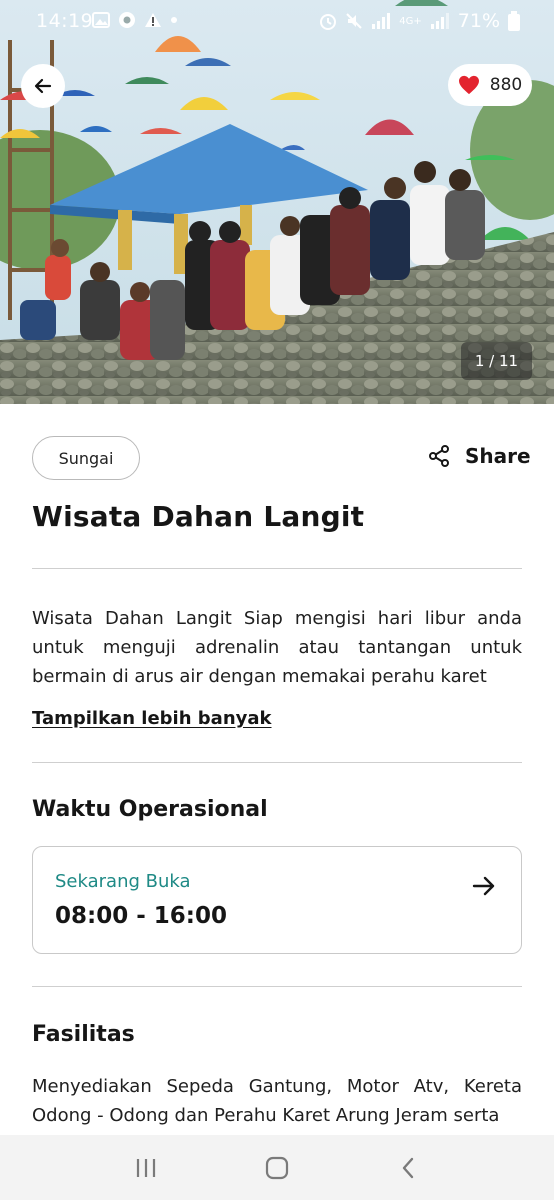 The width and height of the screenshot is (554, 1200). I want to click on show-more-link: Tampilkan lebih banyak, so click(152, 718).